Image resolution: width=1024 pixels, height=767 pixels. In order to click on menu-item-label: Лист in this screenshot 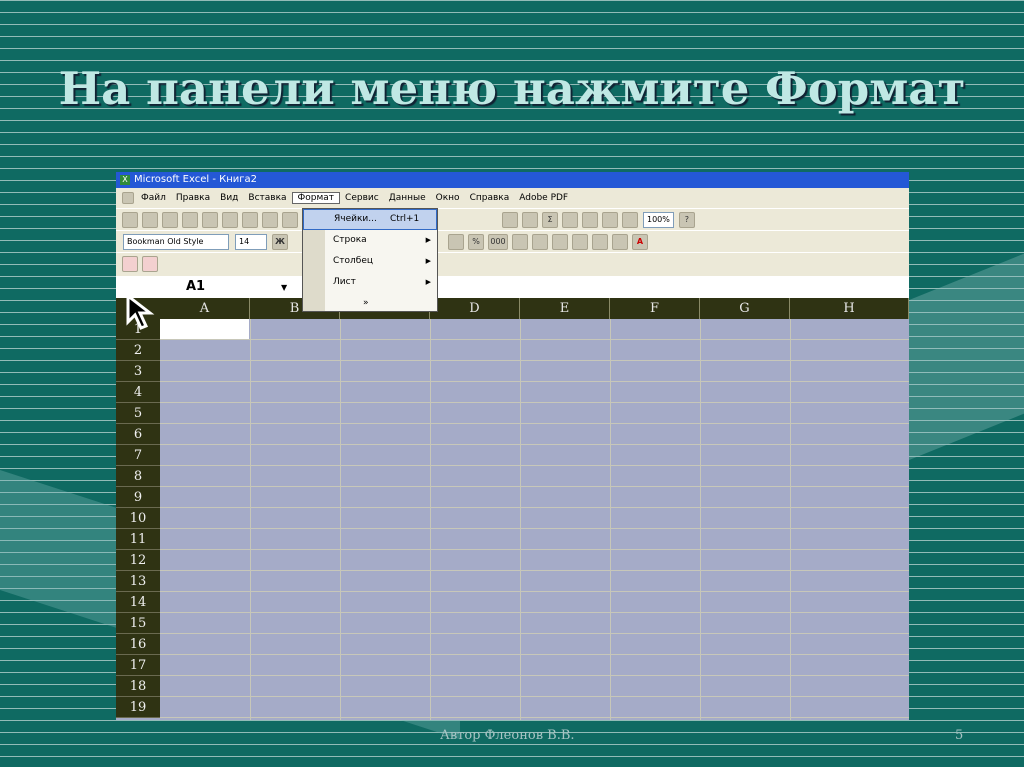, I will do `click(344, 282)`.